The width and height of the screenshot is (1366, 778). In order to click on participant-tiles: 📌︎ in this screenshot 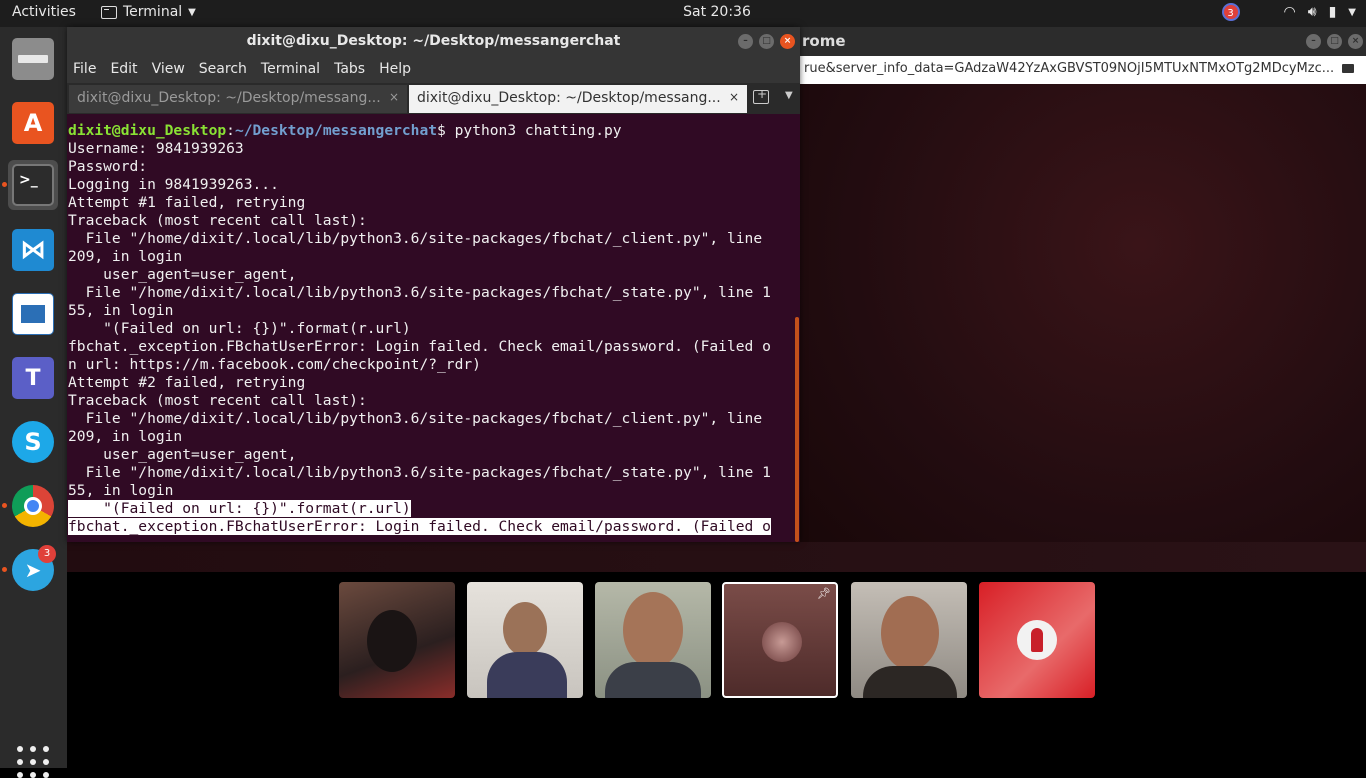, I will do `click(717, 640)`.